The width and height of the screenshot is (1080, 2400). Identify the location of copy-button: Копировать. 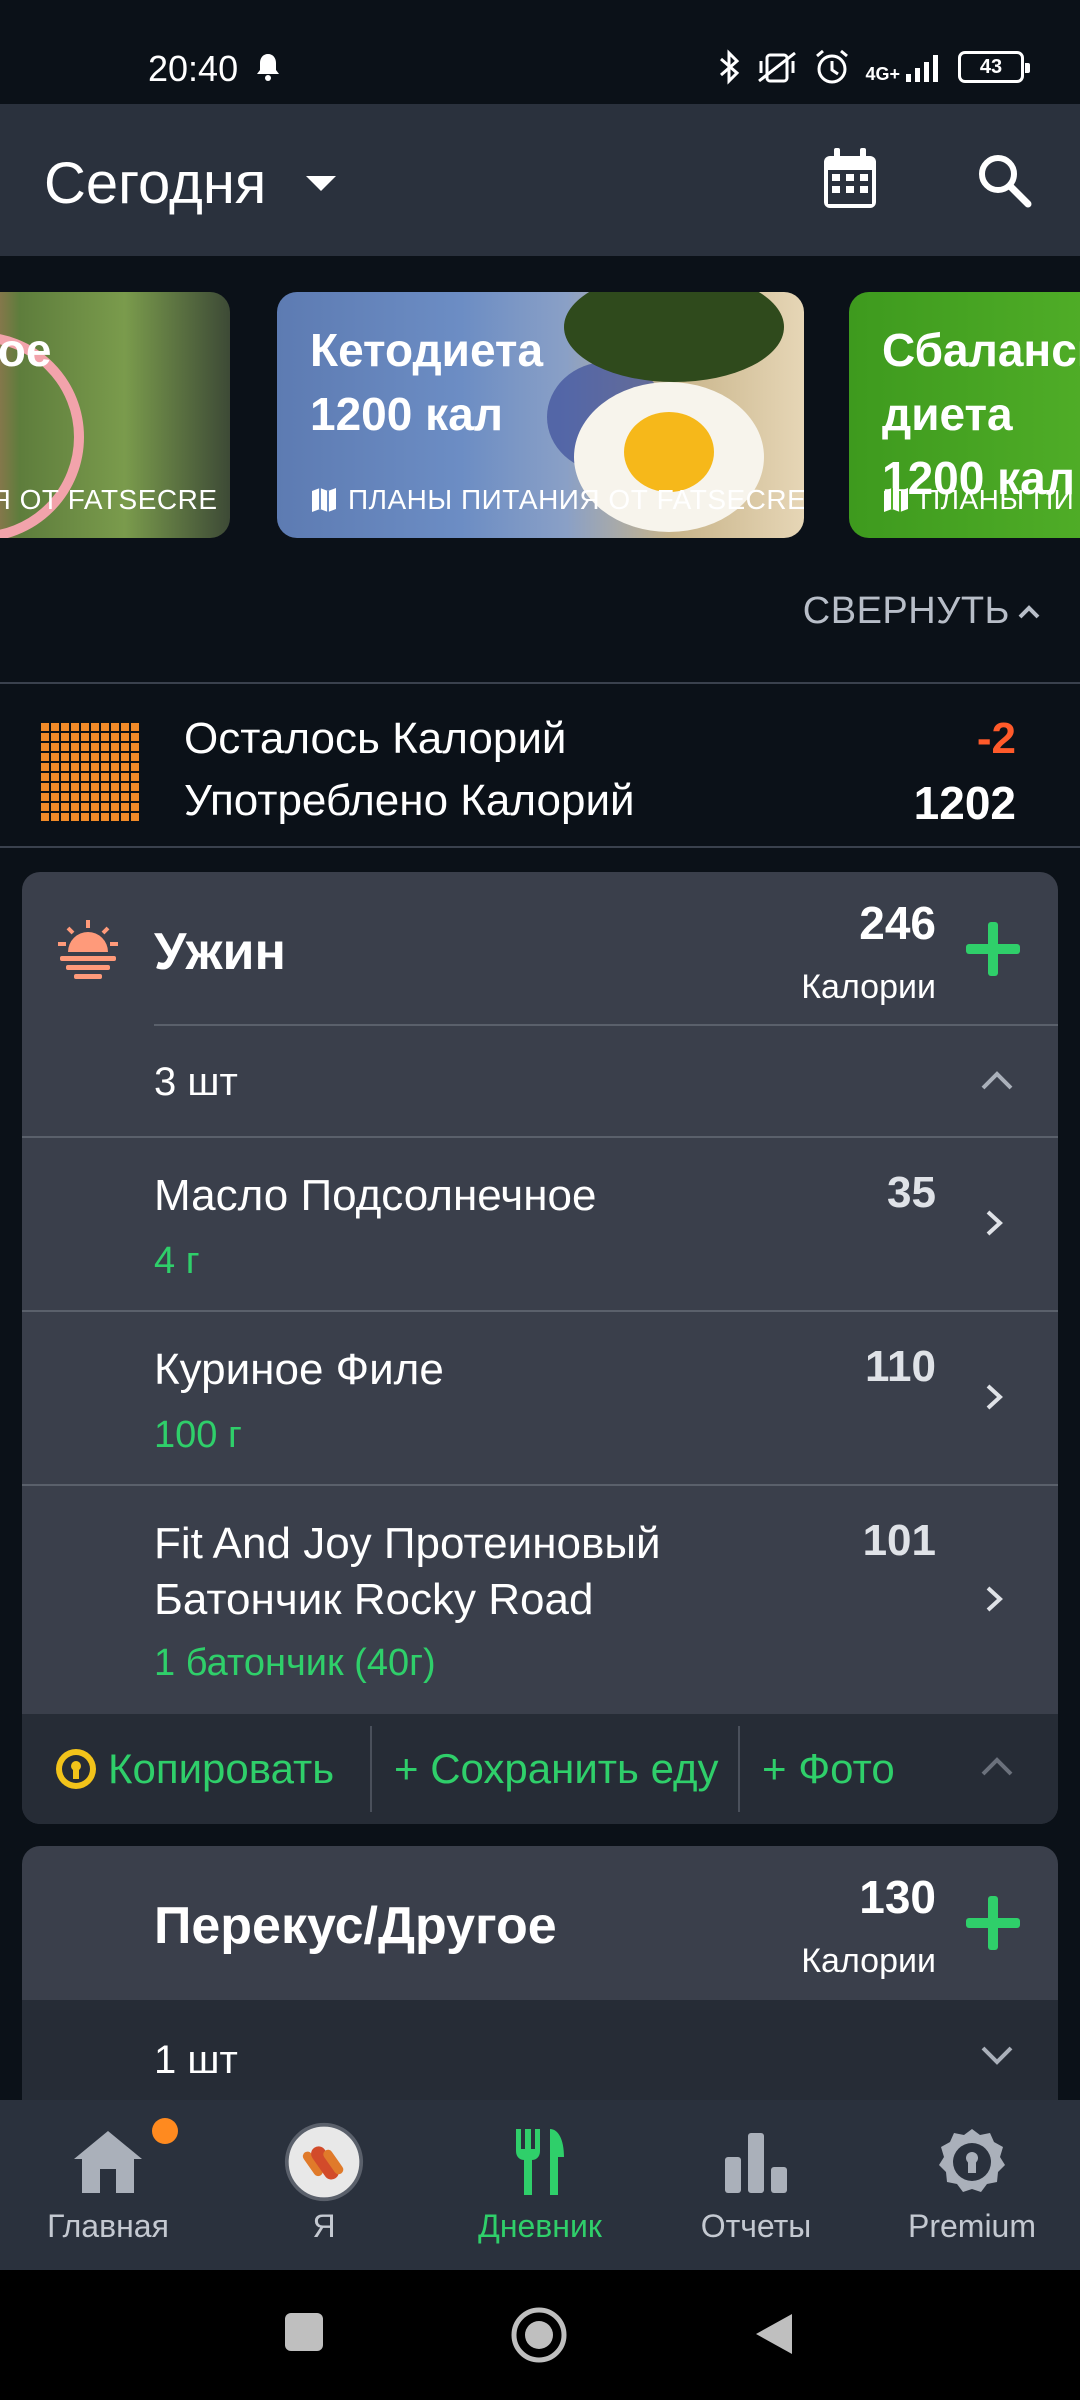
(196, 1769).